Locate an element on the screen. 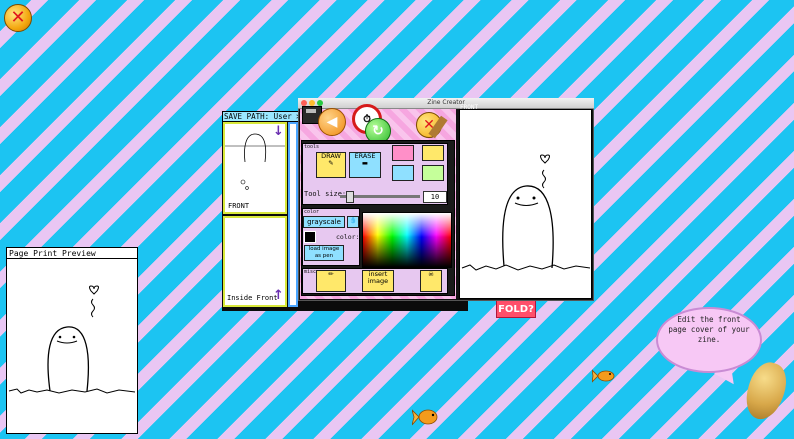  page-label-front: FRONT is located at coordinates (239, 206).